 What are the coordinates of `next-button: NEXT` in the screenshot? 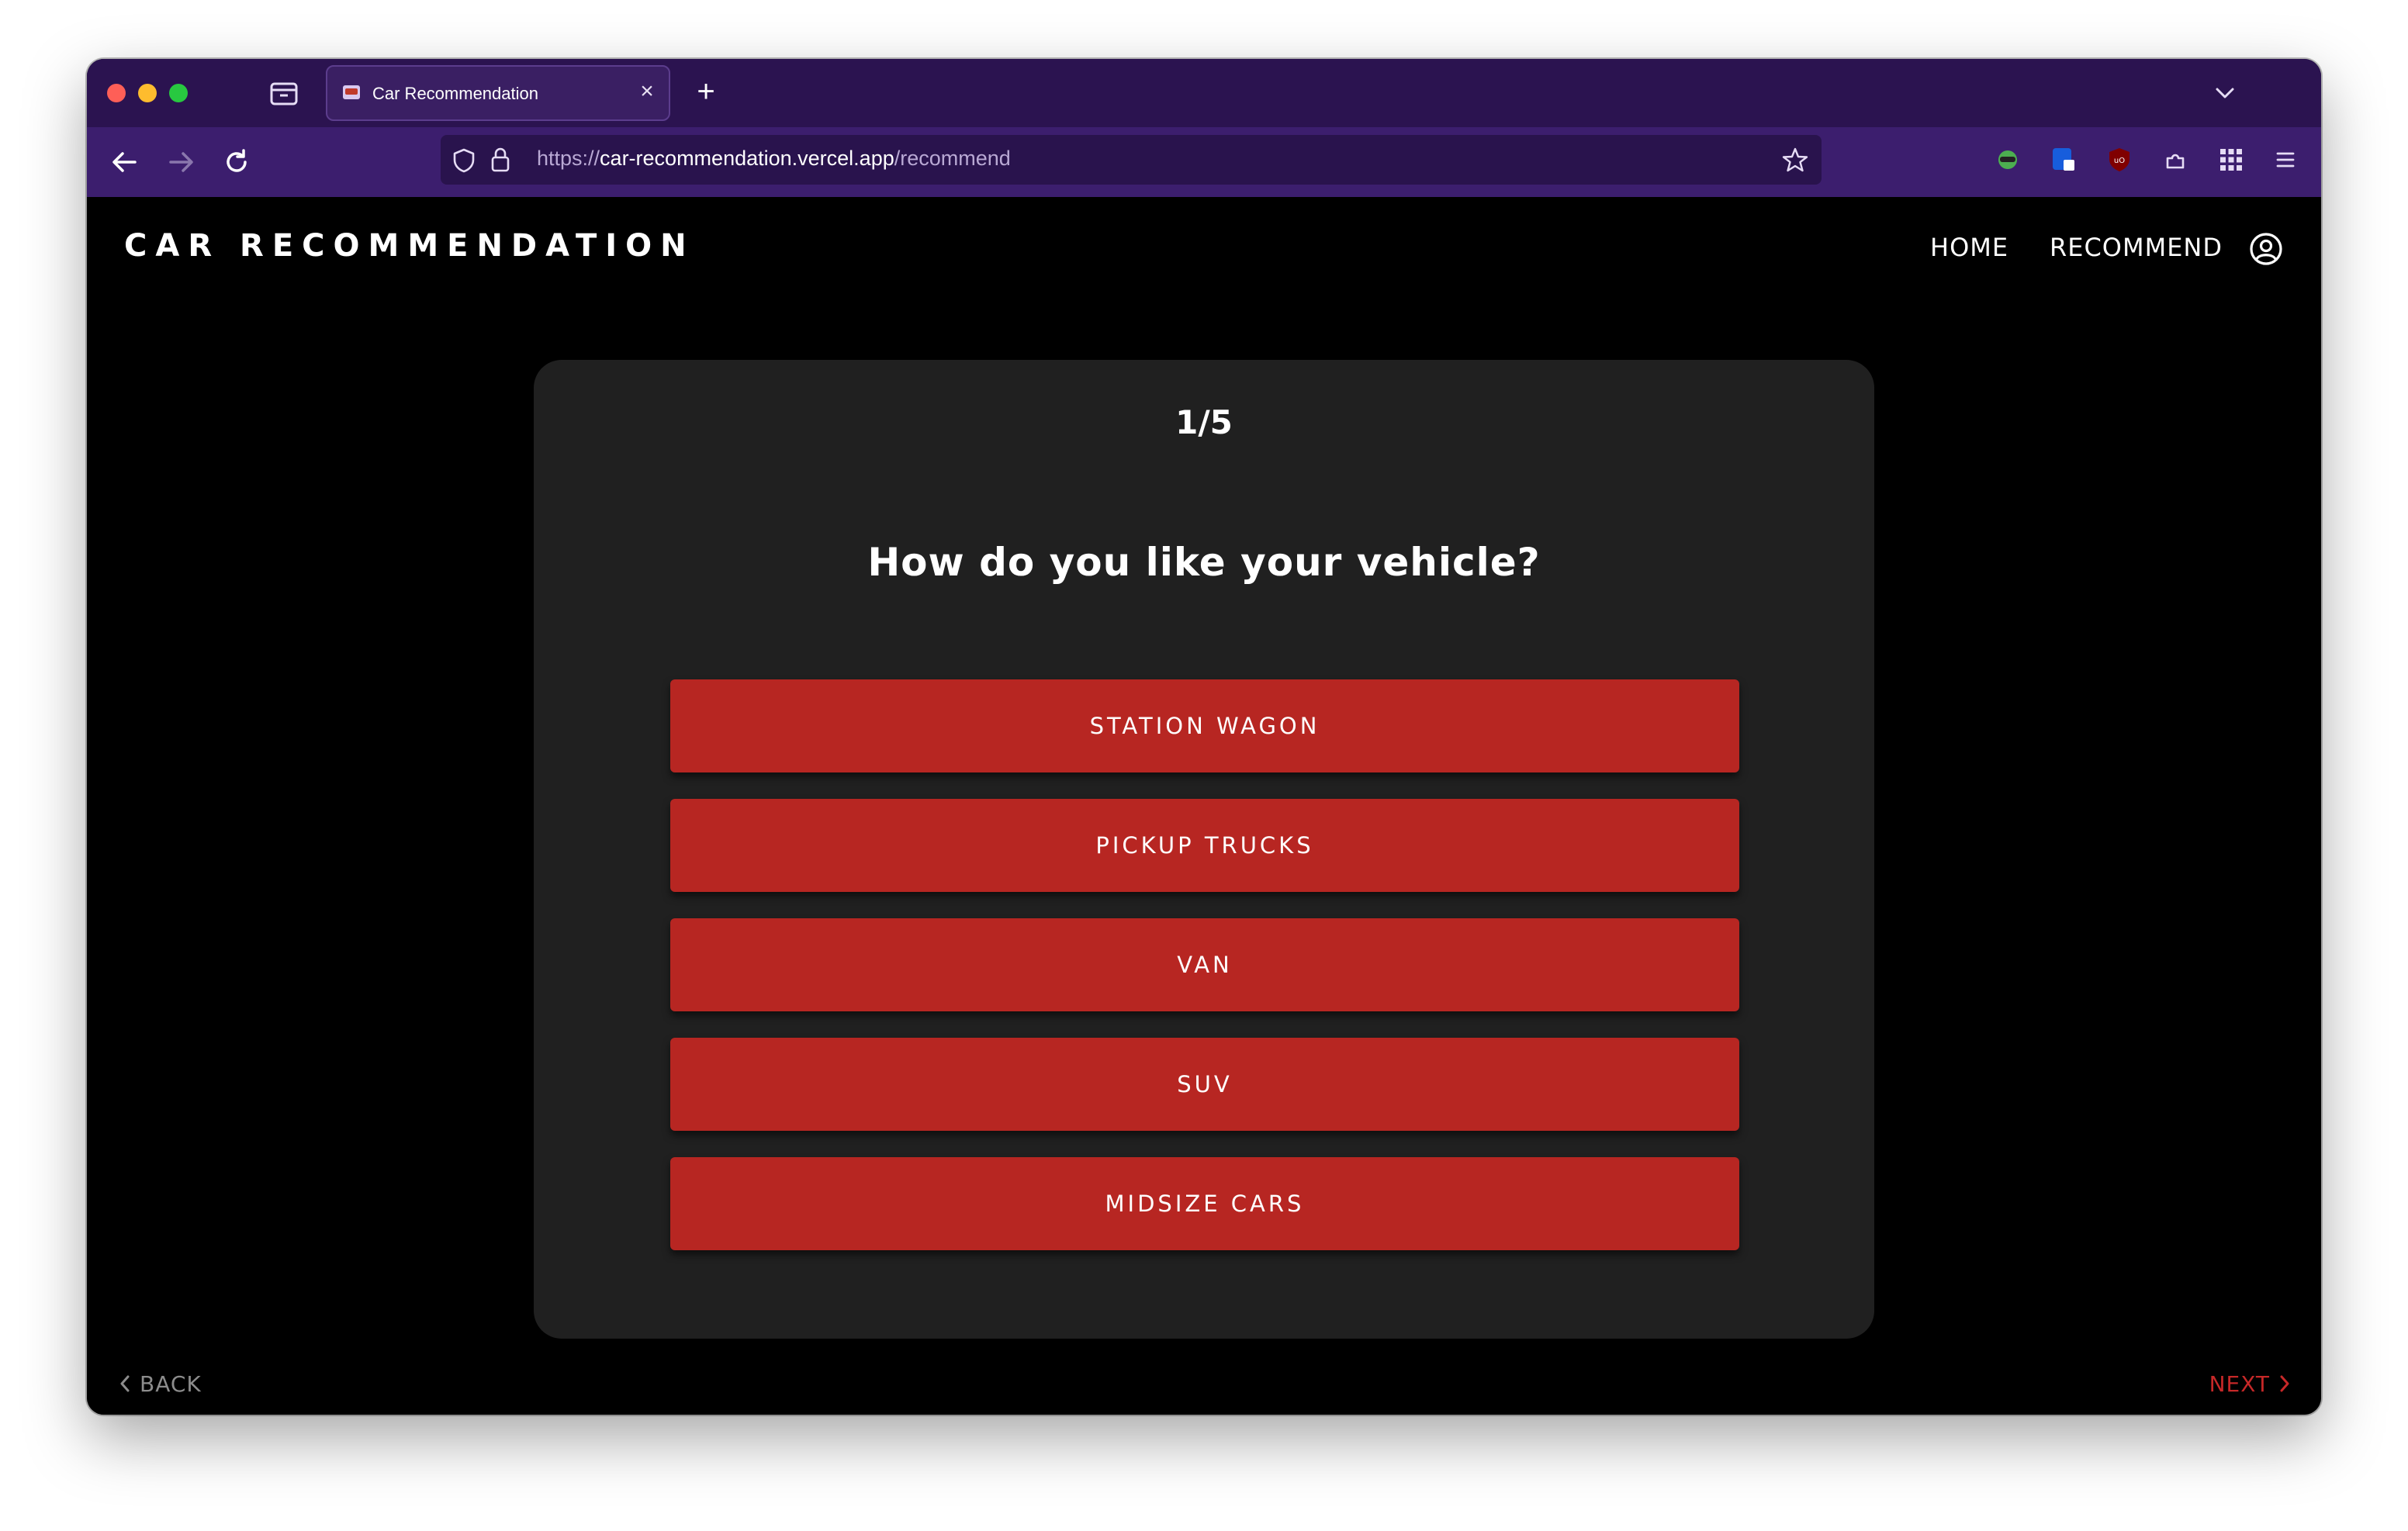 It's located at (2251, 1383).